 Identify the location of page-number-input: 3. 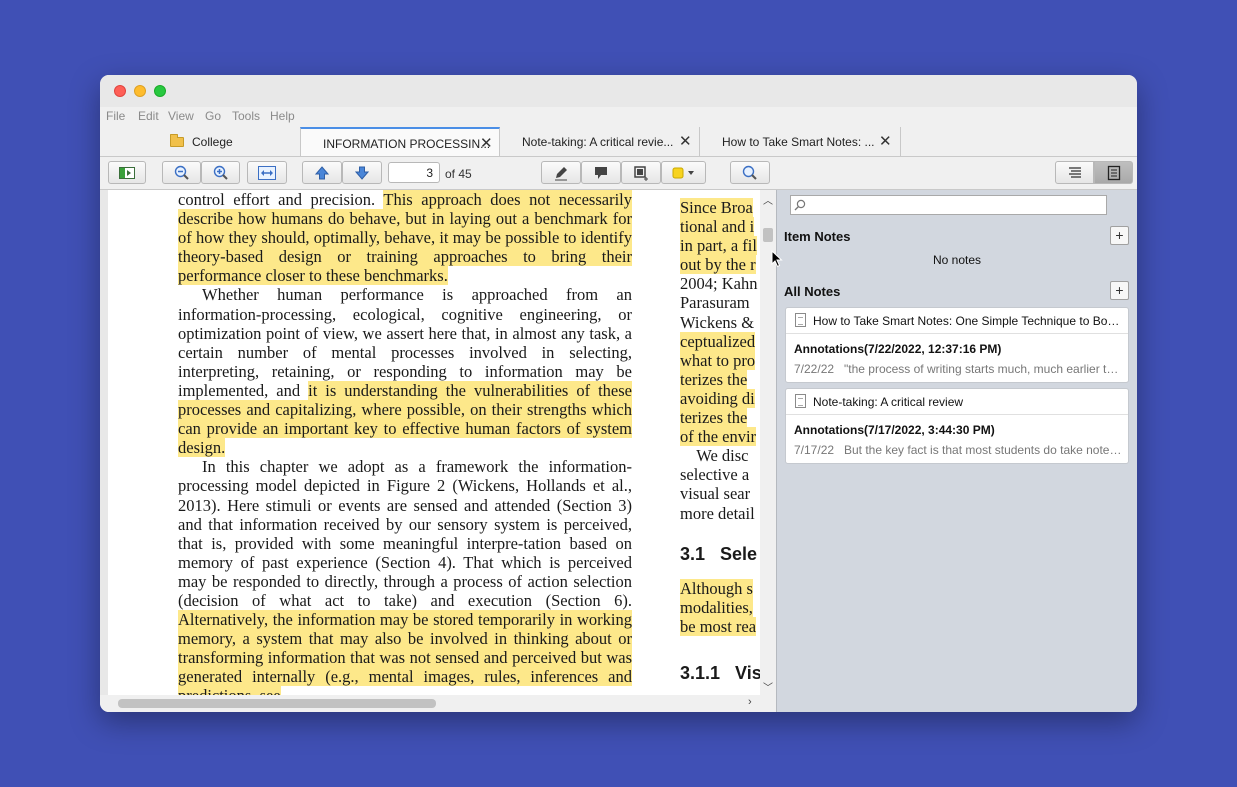
(414, 172).